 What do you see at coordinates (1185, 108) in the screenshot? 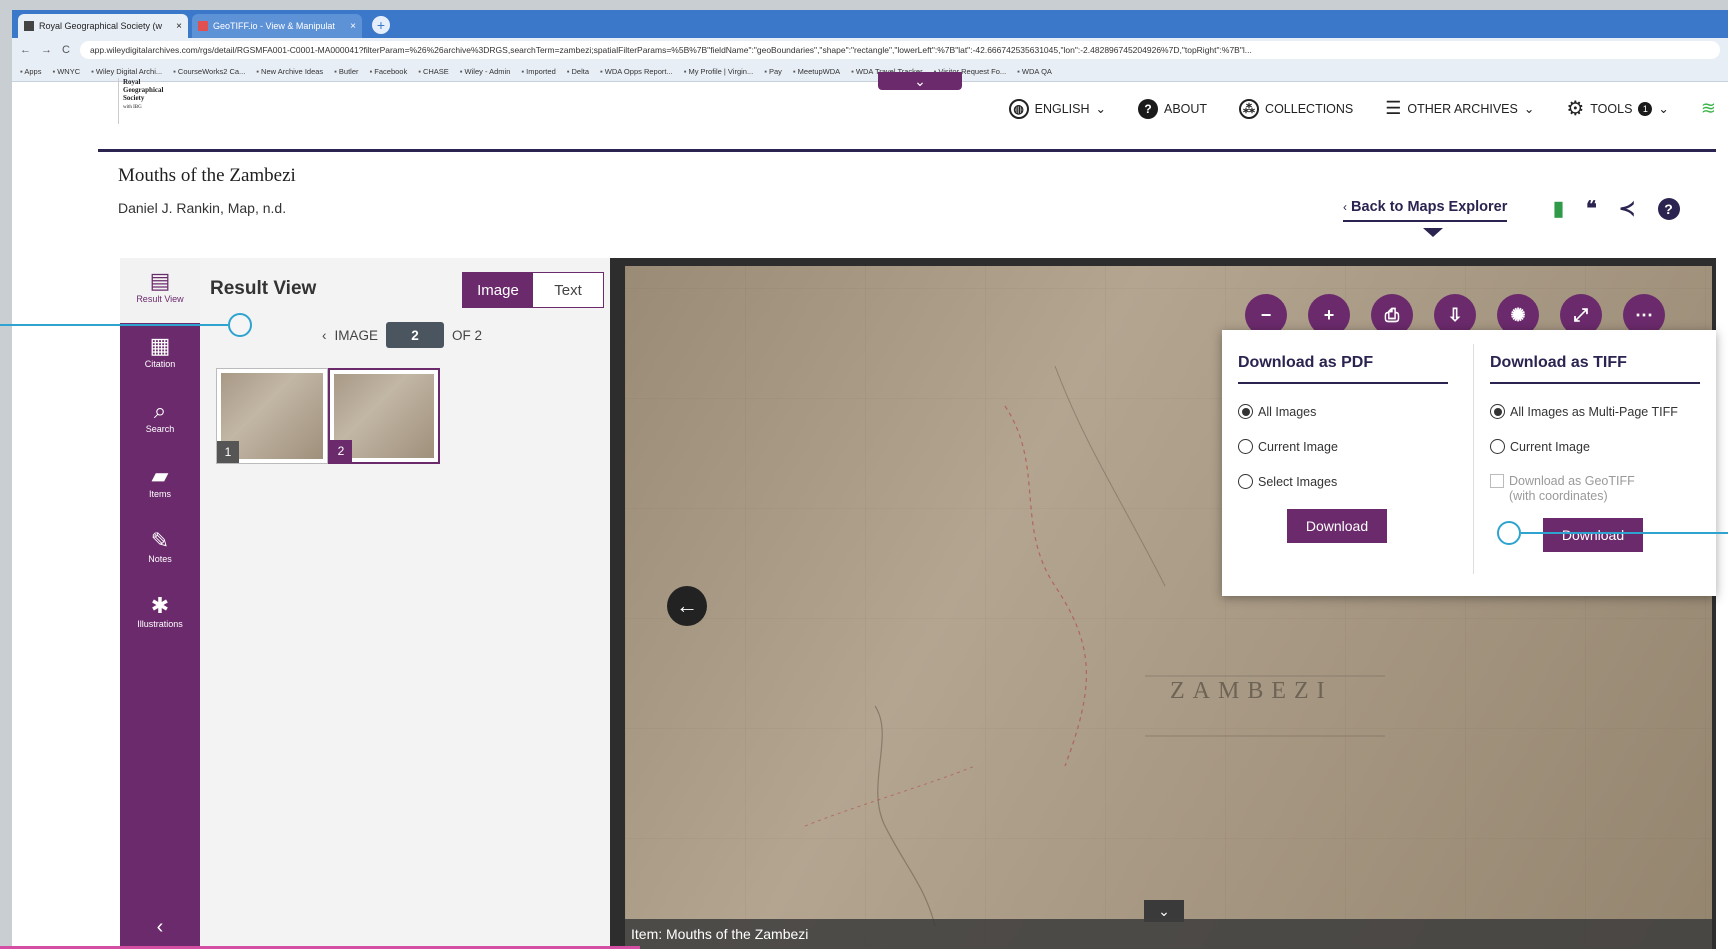
I see `nav-label: ABOUT` at bounding box center [1185, 108].